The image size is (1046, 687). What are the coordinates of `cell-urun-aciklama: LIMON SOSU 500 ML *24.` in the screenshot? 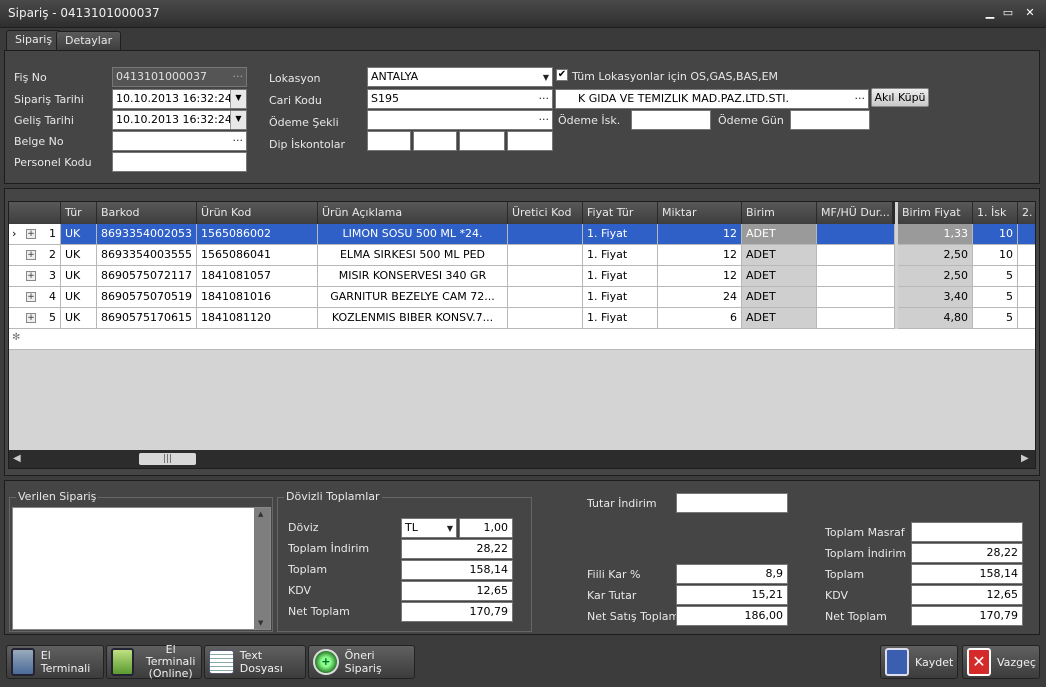 It's located at (413, 234).